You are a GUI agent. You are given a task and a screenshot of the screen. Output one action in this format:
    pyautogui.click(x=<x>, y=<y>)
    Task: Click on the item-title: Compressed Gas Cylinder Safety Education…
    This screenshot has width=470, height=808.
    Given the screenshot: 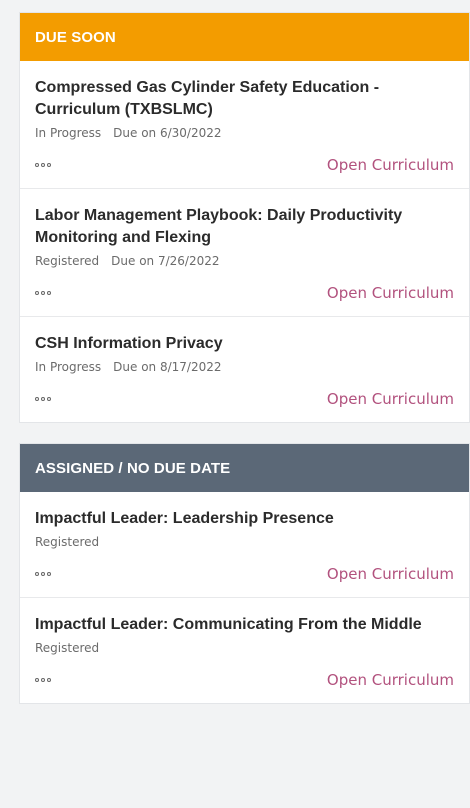 What is the action you would take?
    pyautogui.click(x=244, y=99)
    